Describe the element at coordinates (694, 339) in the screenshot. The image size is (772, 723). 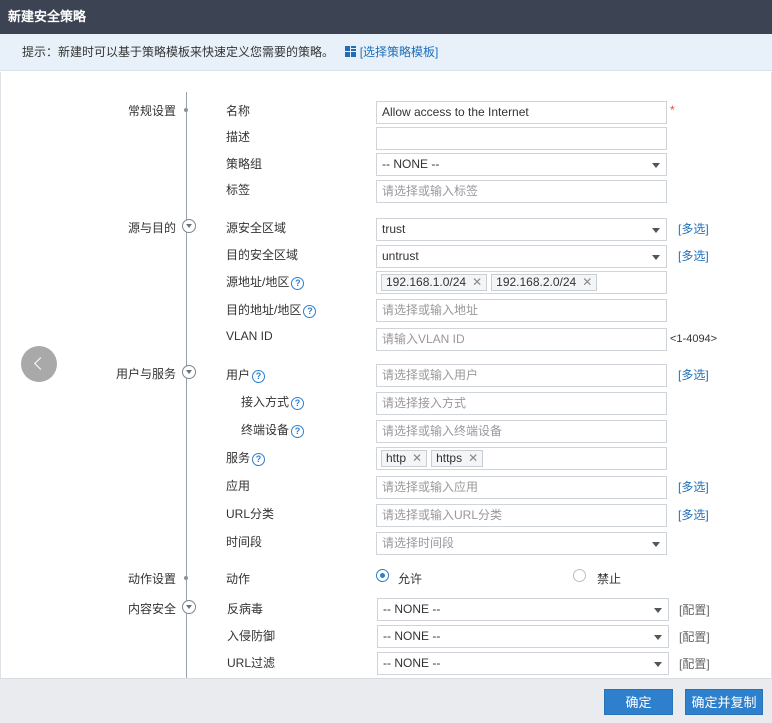
I see `vlan-range-hint: <1-4094>` at that location.